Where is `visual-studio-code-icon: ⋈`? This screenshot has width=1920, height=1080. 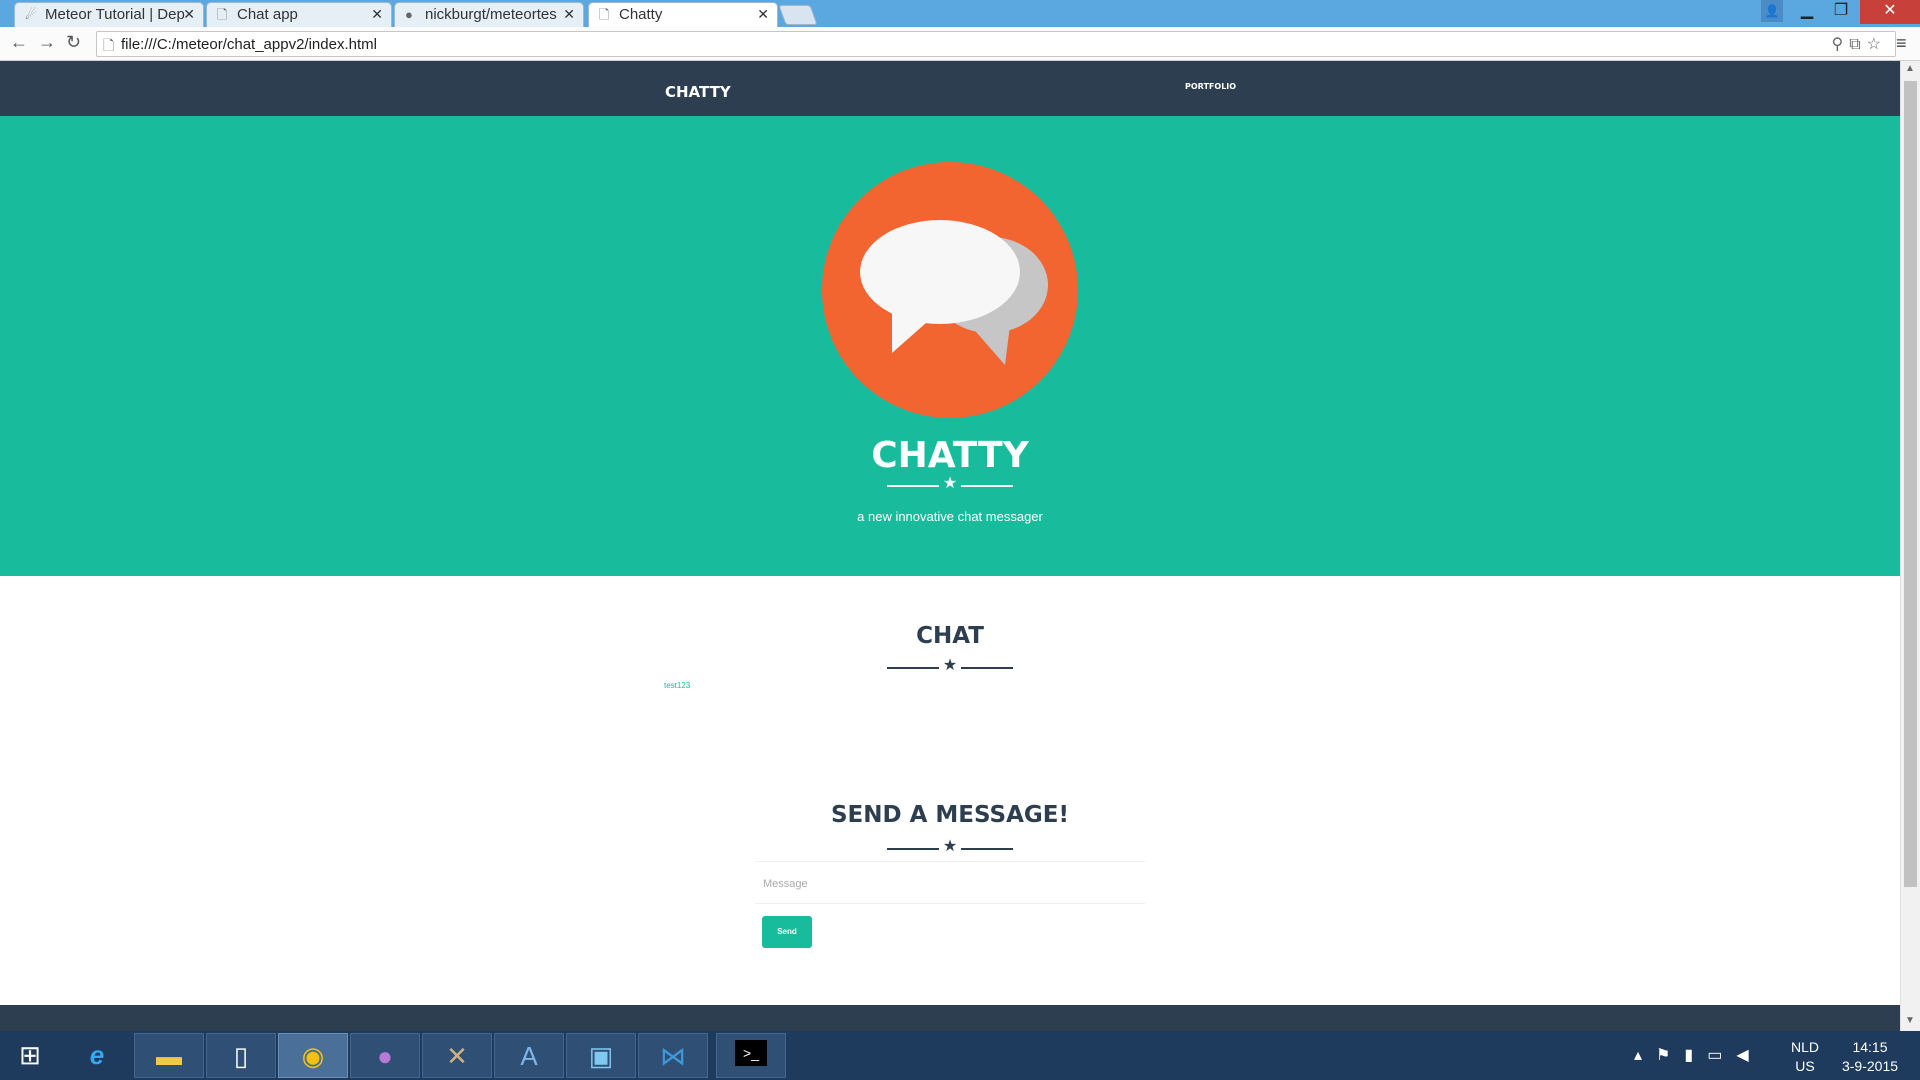 visual-studio-code-icon: ⋈ is located at coordinates (673, 1056).